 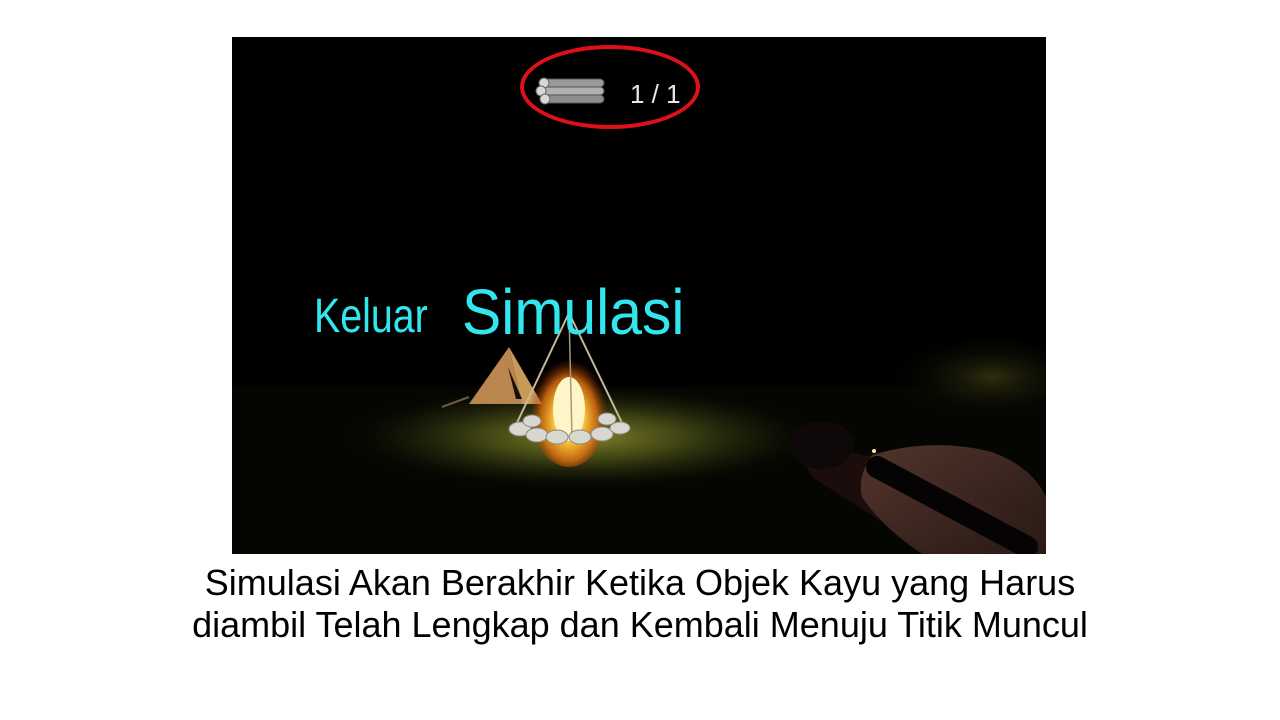 I want to click on exit-simulation-label-word2: Simulasi, so click(x=573, y=312).